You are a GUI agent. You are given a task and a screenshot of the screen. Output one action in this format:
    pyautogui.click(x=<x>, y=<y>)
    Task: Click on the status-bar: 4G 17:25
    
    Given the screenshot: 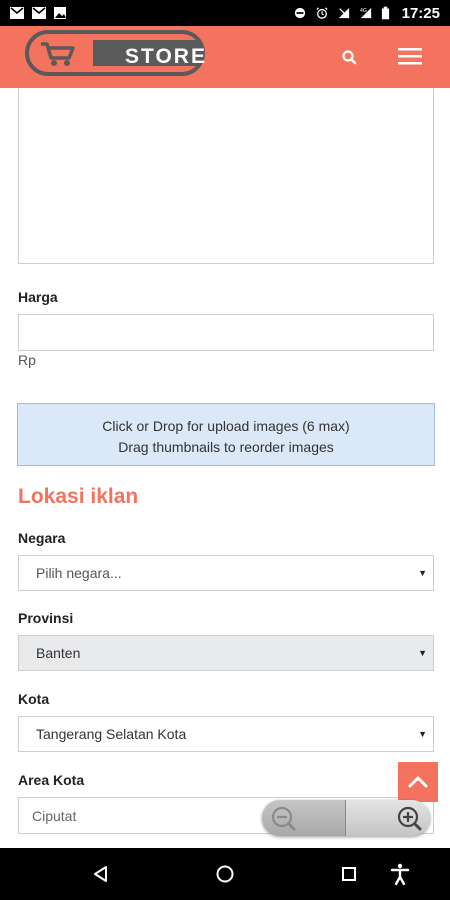 What is the action you would take?
    pyautogui.click(x=225, y=13)
    